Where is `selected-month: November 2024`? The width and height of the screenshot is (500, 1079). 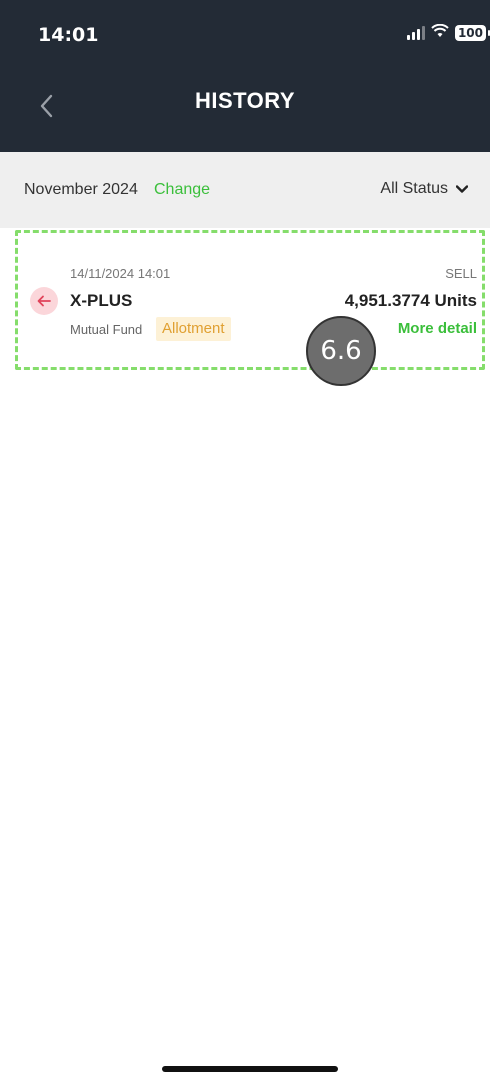
selected-month: November 2024 is located at coordinates (81, 189).